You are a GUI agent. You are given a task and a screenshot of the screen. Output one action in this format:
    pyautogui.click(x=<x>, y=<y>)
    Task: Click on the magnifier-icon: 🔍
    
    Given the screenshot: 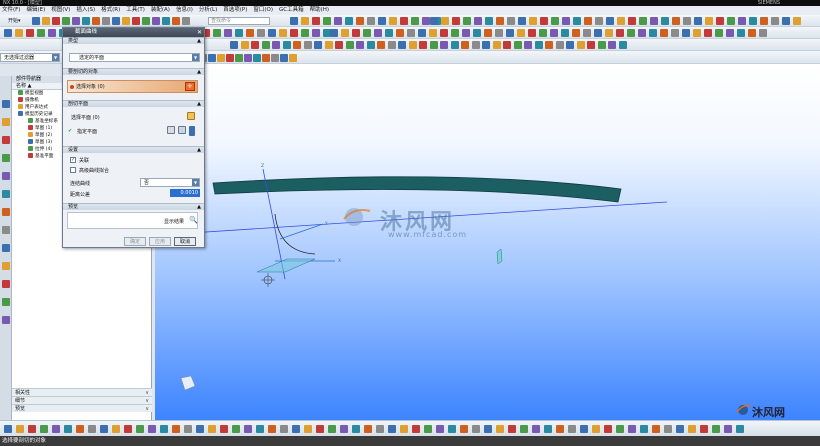 What is the action you would take?
    pyautogui.click(x=193, y=220)
    